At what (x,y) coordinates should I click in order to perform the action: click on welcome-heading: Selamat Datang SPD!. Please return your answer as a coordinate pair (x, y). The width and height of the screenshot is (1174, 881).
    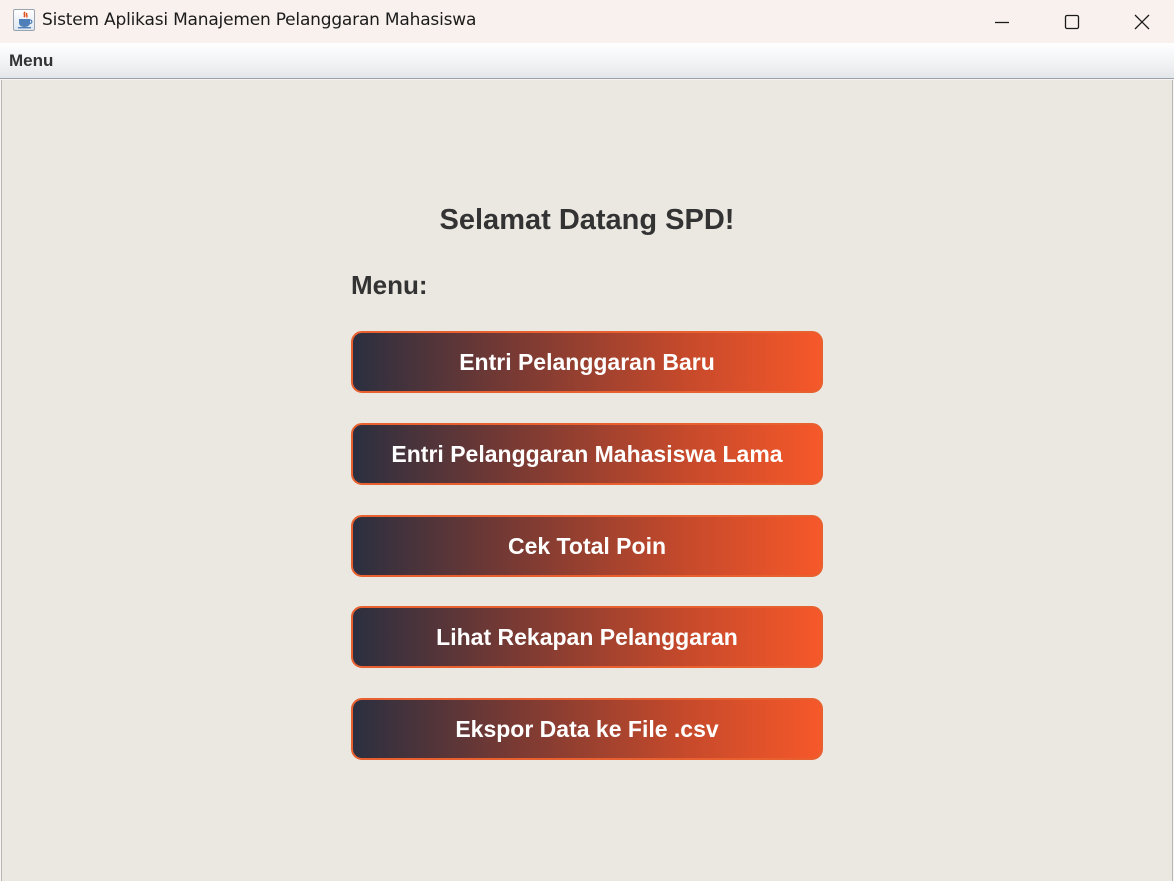
    Looking at the image, I should click on (587, 220).